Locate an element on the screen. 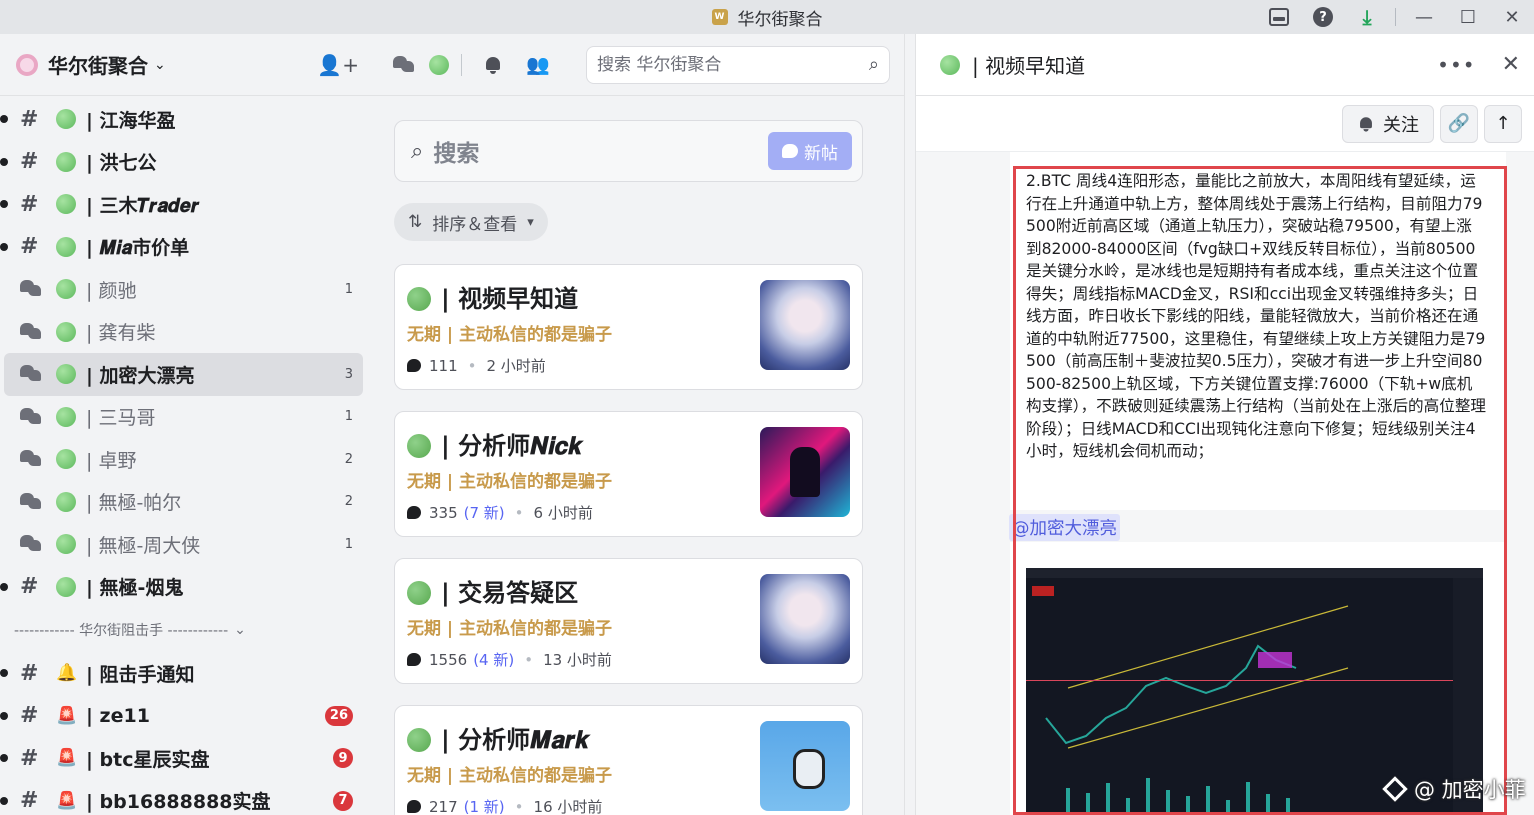 Image resolution: width=1534 pixels, height=815 pixels. close-window-button: ✕ is located at coordinates (1512, 17).